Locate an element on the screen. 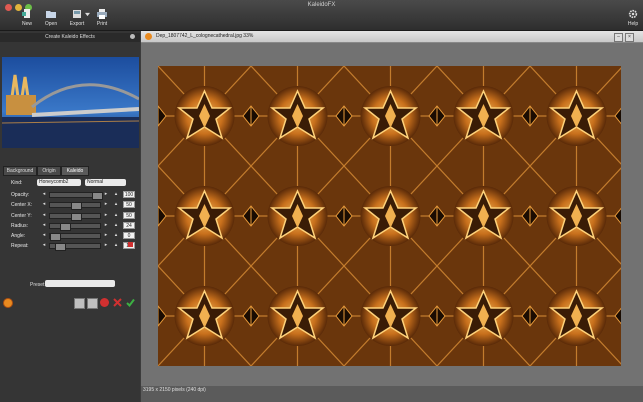  kind-select-value: Honeycomb2 is located at coordinates (54, 182).